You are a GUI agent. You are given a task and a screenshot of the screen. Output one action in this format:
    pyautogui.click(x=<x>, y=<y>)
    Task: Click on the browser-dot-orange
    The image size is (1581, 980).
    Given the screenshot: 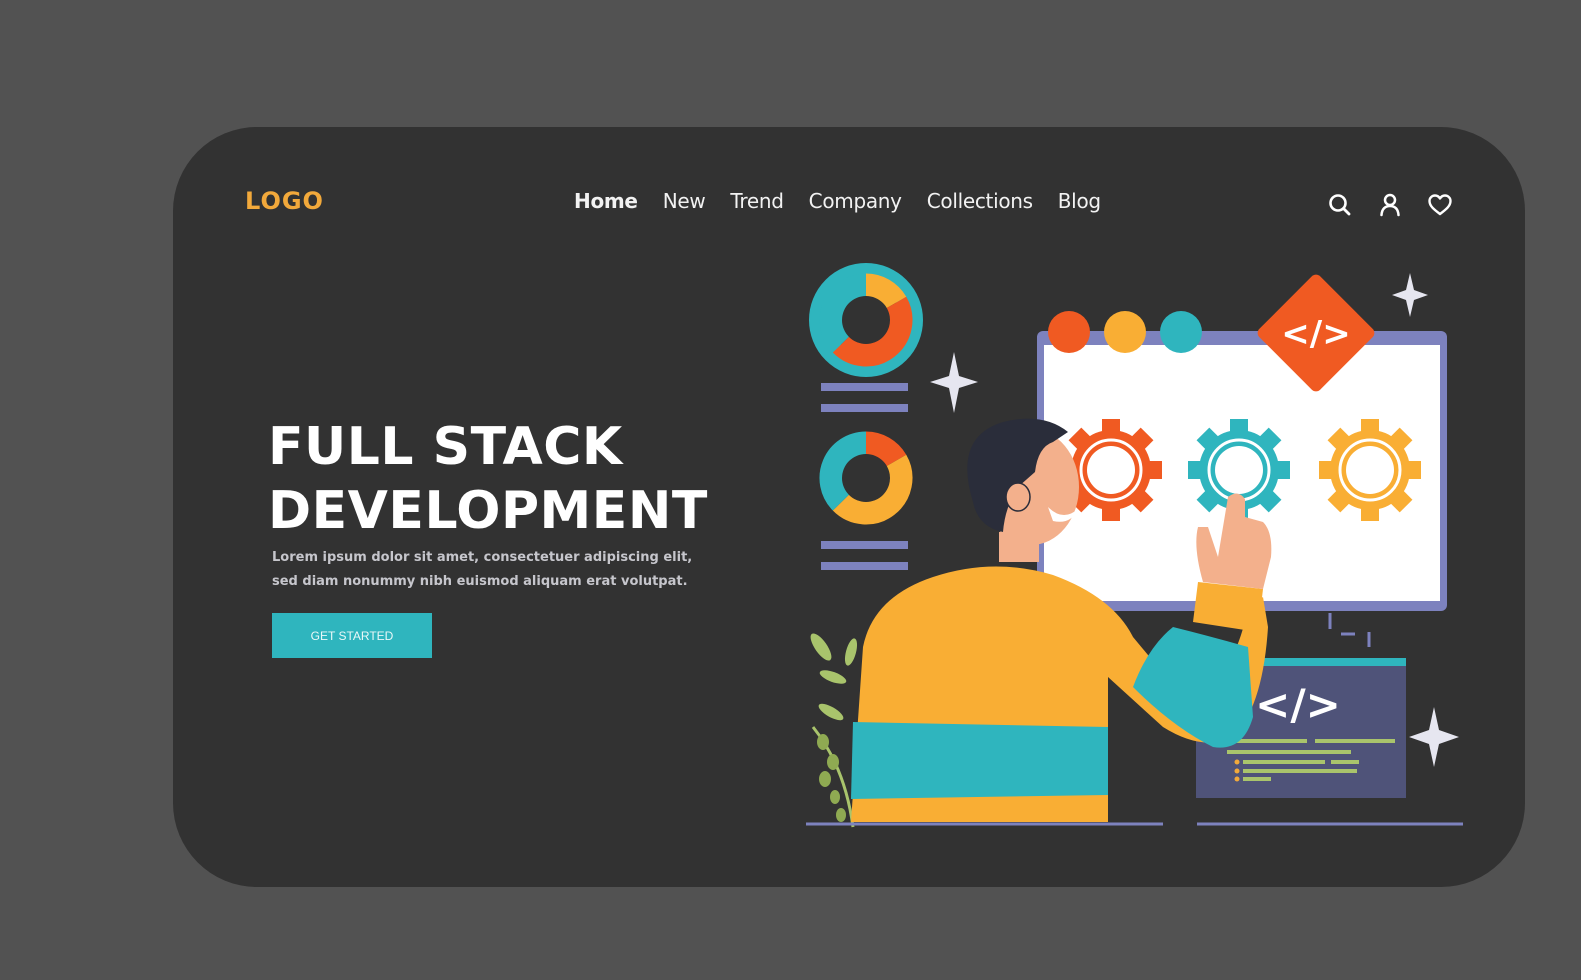 What is the action you would take?
    pyautogui.click(x=1069, y=332)
    